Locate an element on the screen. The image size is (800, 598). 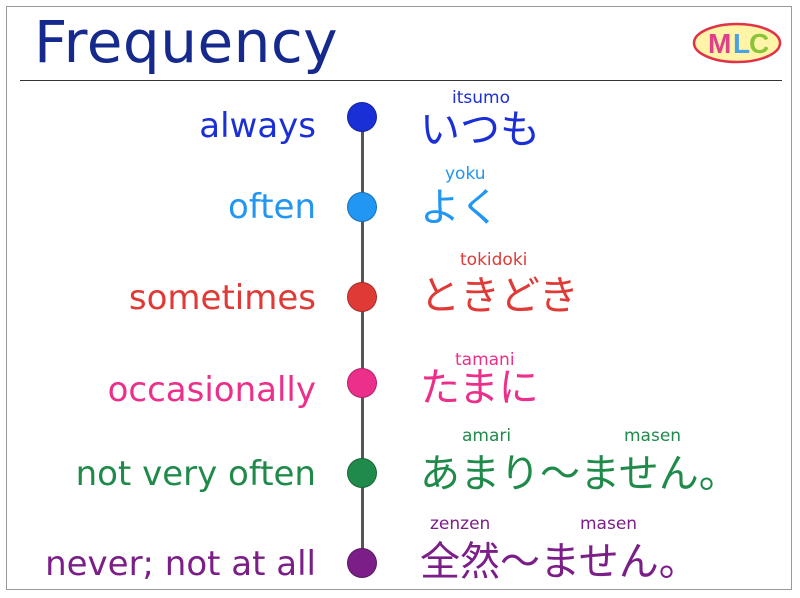
dot-often is located at coordinates (362, 207).